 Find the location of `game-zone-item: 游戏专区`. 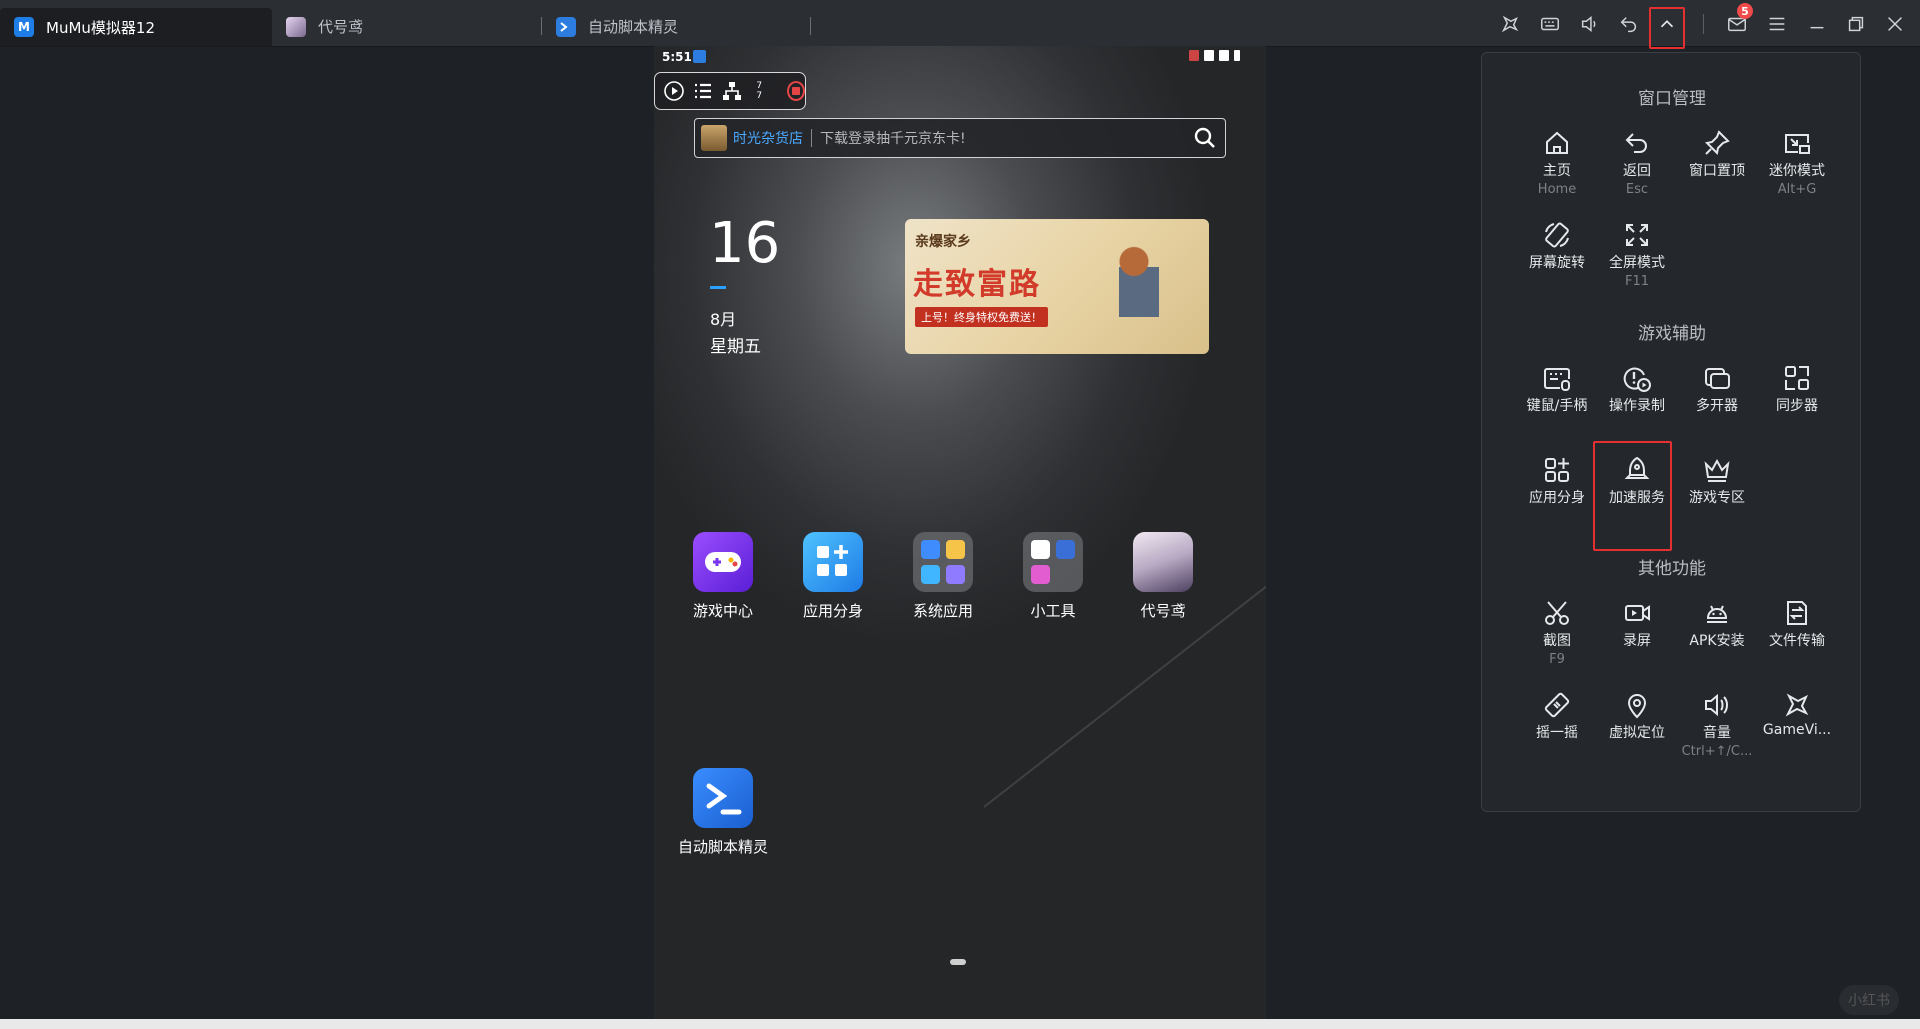

game-zone-item: 游戏专区 is located at coordinates (1717, 481).